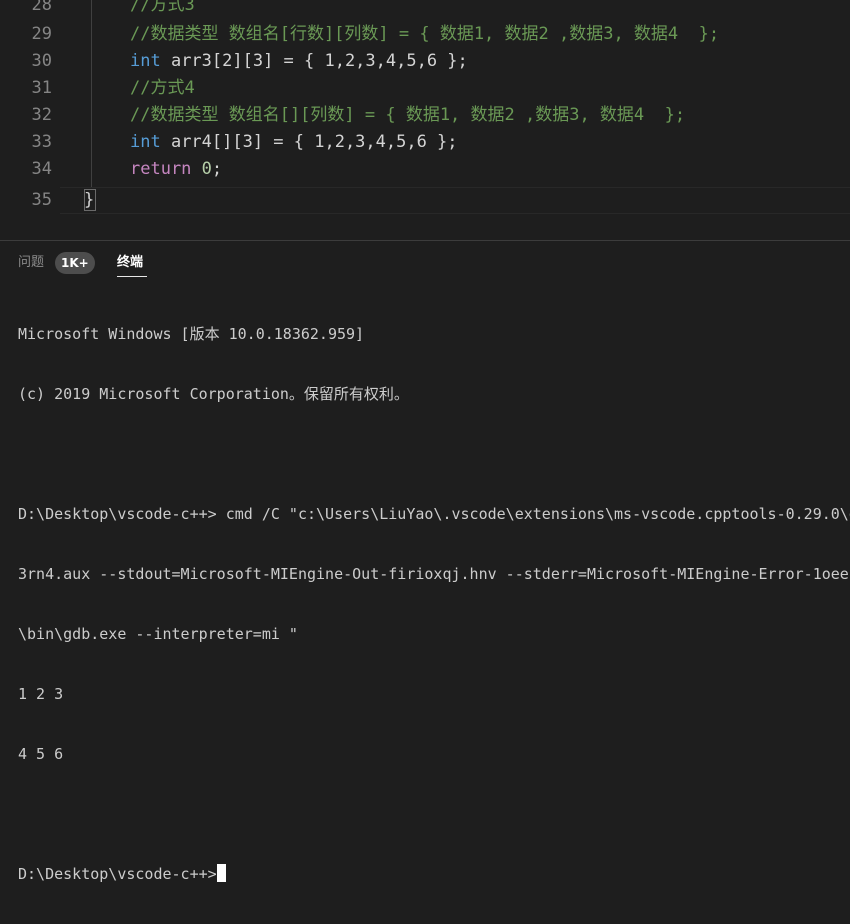 This screenshot has height=924, width=850. I want to click on panel-tabs: 问题 1K+ 终端, so click(425, 261).